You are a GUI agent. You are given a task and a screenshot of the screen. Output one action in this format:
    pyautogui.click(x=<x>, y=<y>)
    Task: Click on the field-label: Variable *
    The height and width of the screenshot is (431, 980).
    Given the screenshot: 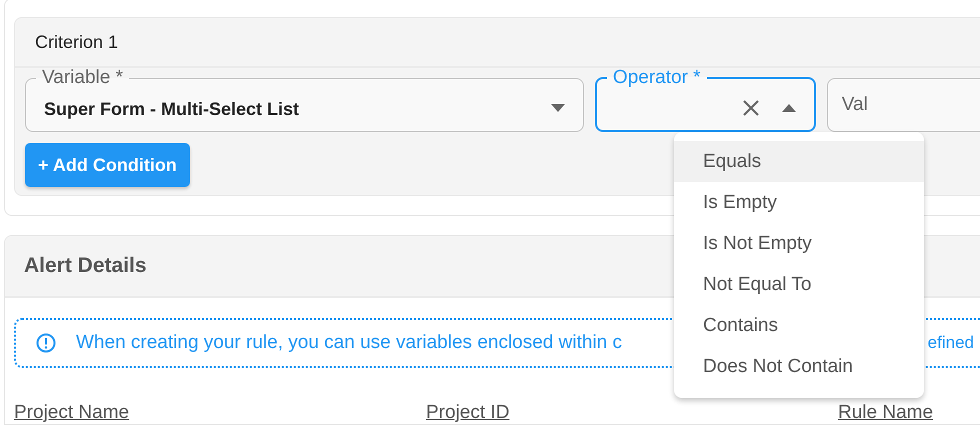 What is the action you would take?
    pyautogui.click(x=82, y=78)
    